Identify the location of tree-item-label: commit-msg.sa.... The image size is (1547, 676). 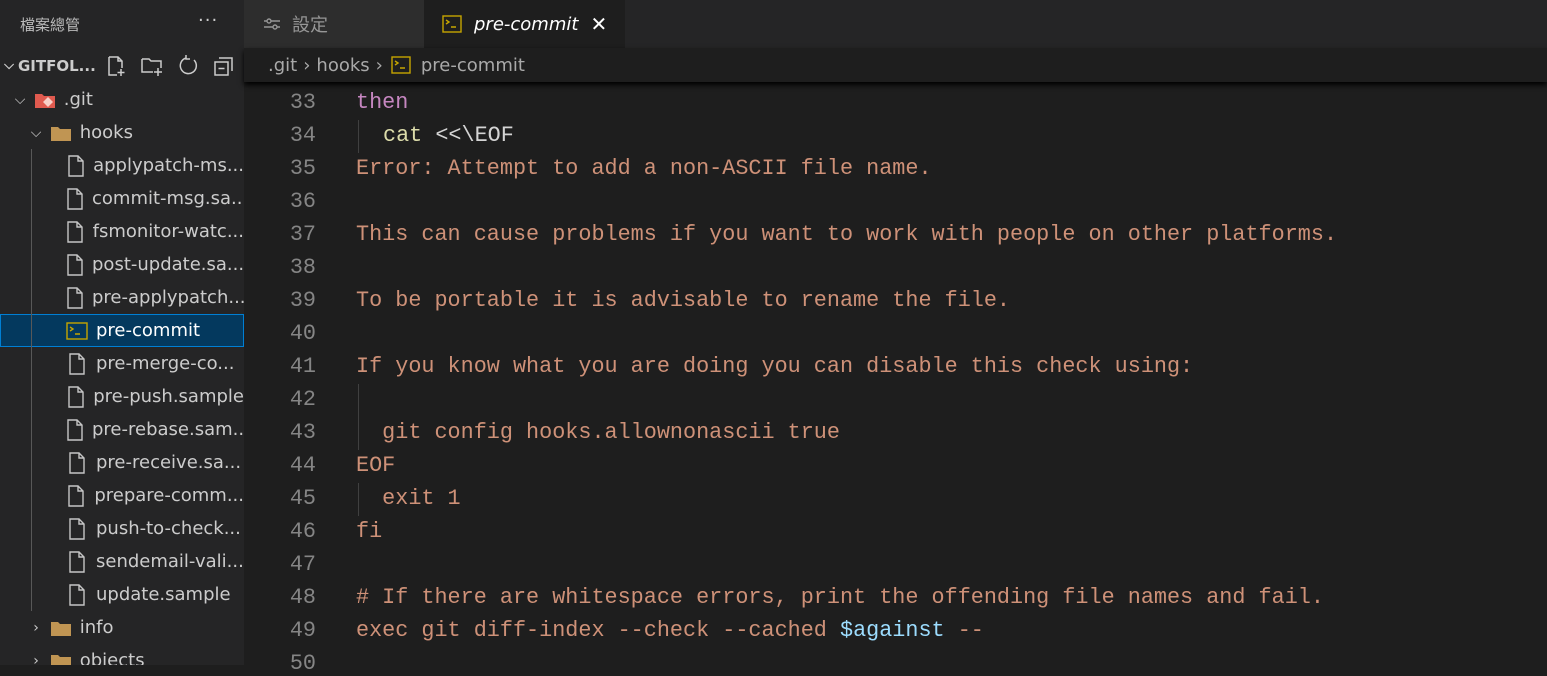
(168, 198).